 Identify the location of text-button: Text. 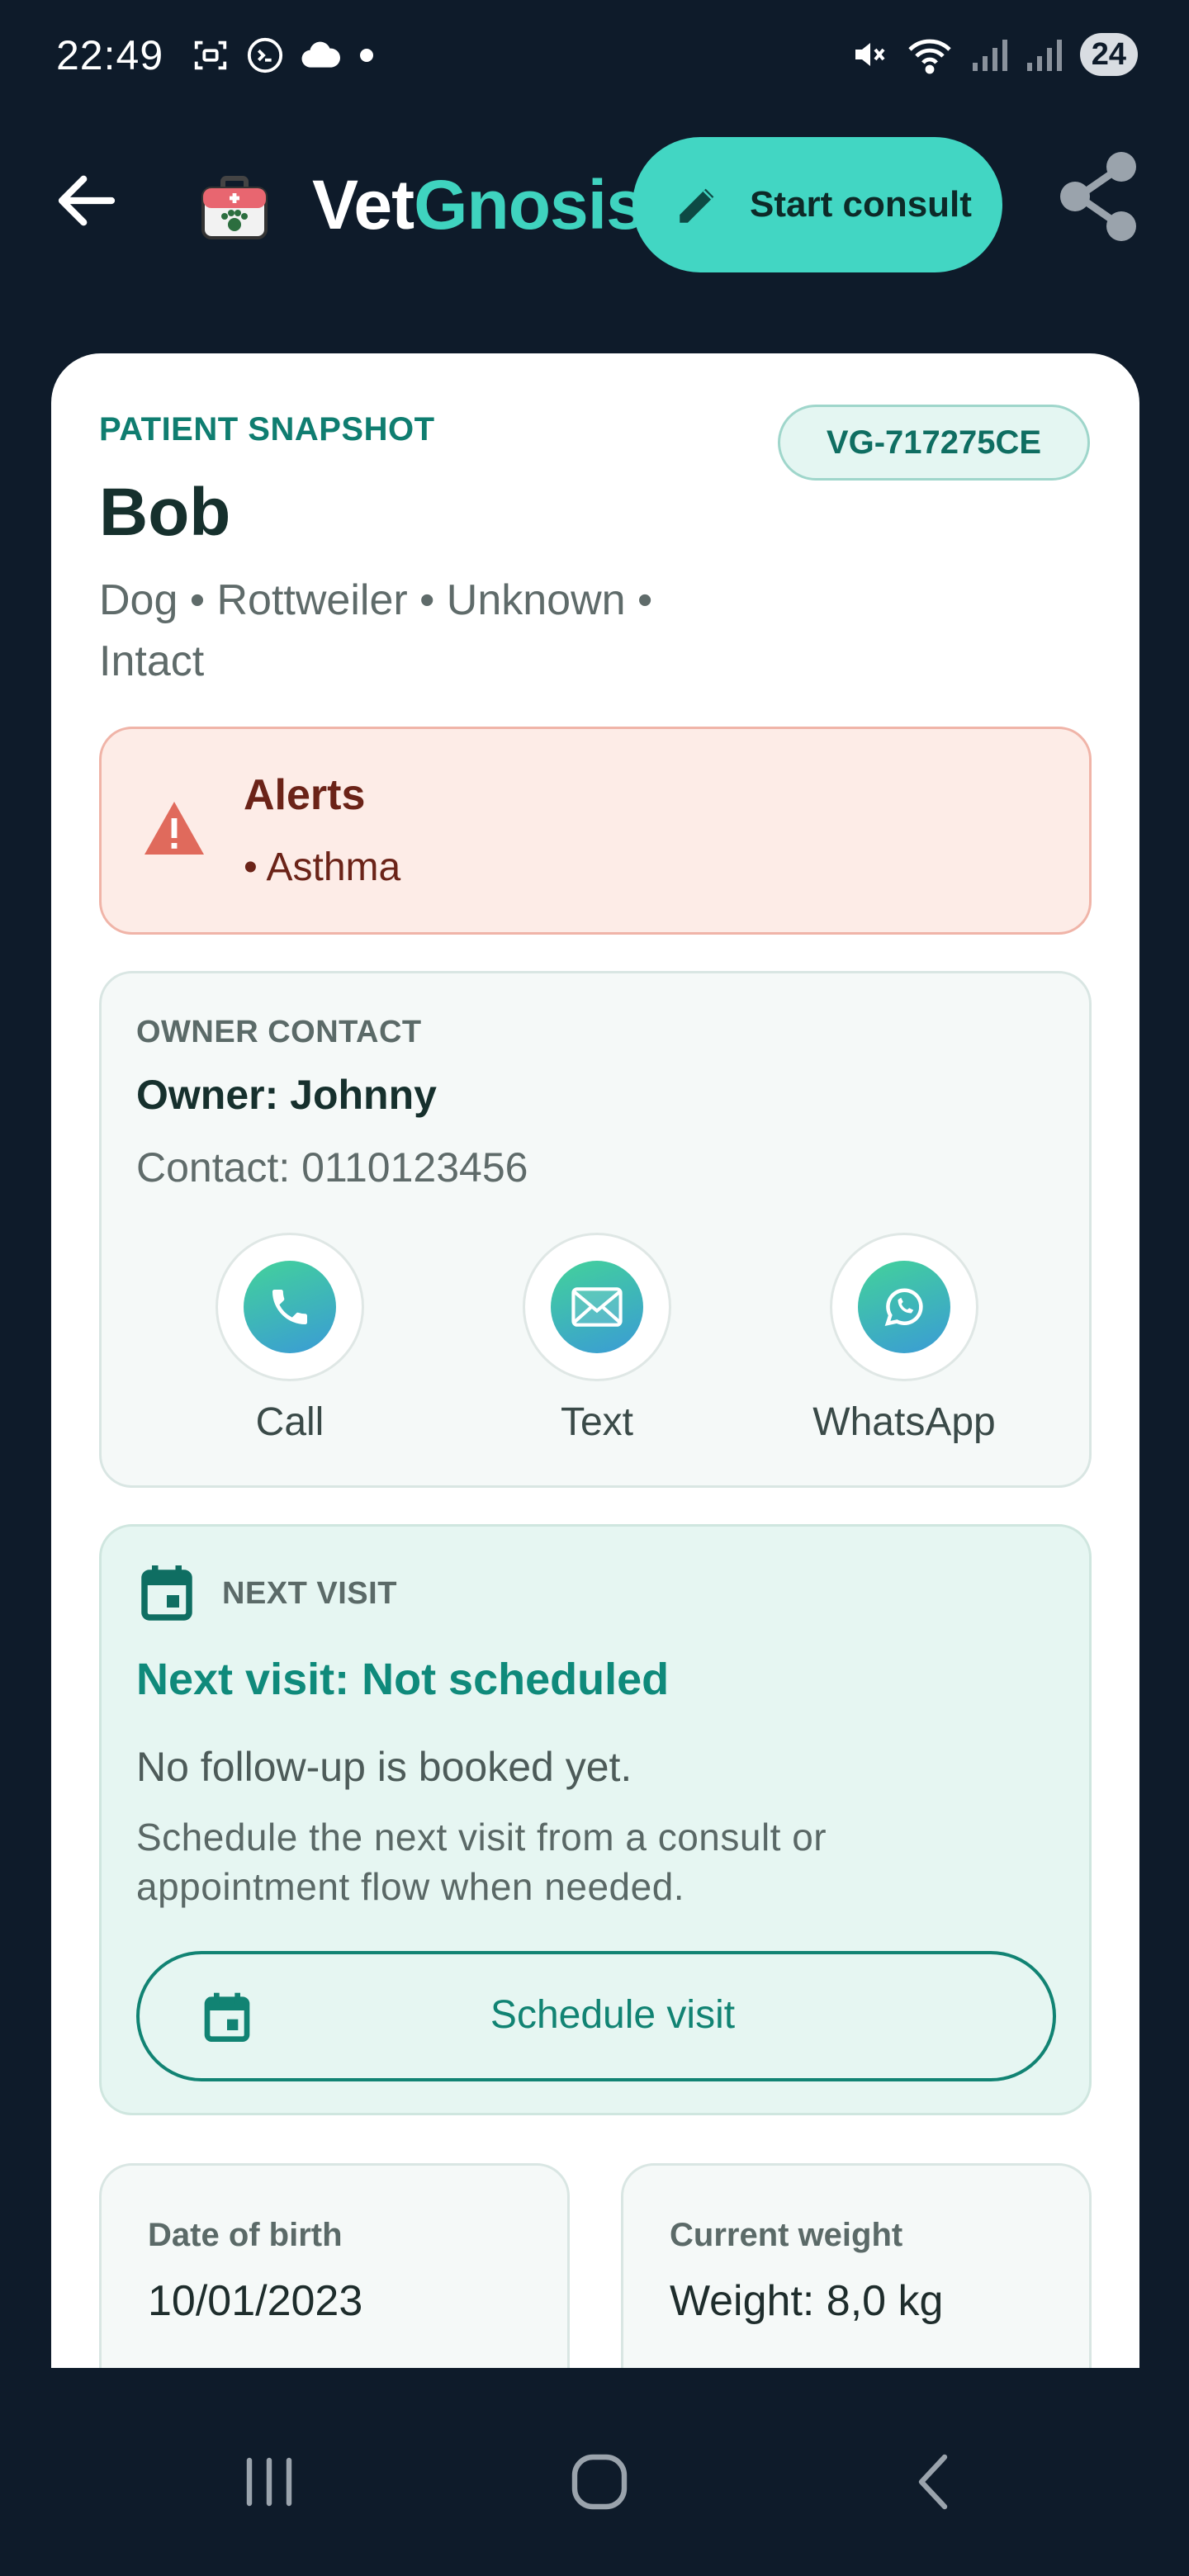
(597, 1344).